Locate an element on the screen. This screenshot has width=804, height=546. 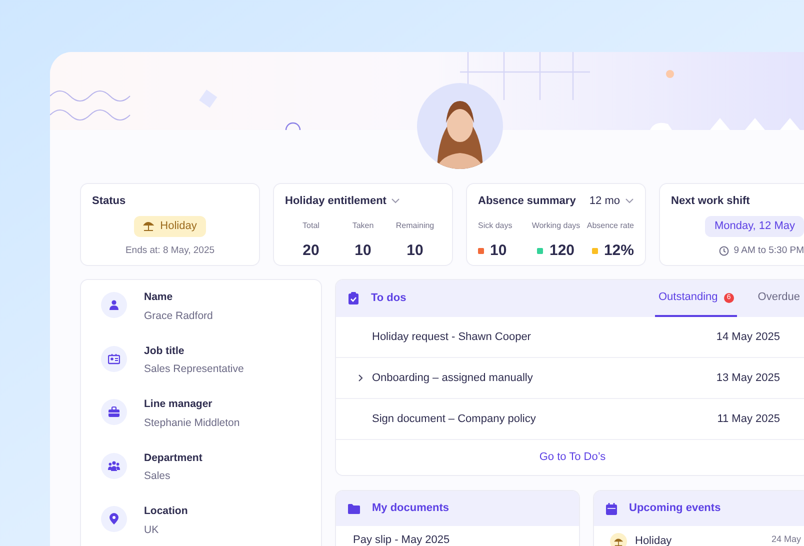
briefcase-icon is located at coordinates (114, 412).